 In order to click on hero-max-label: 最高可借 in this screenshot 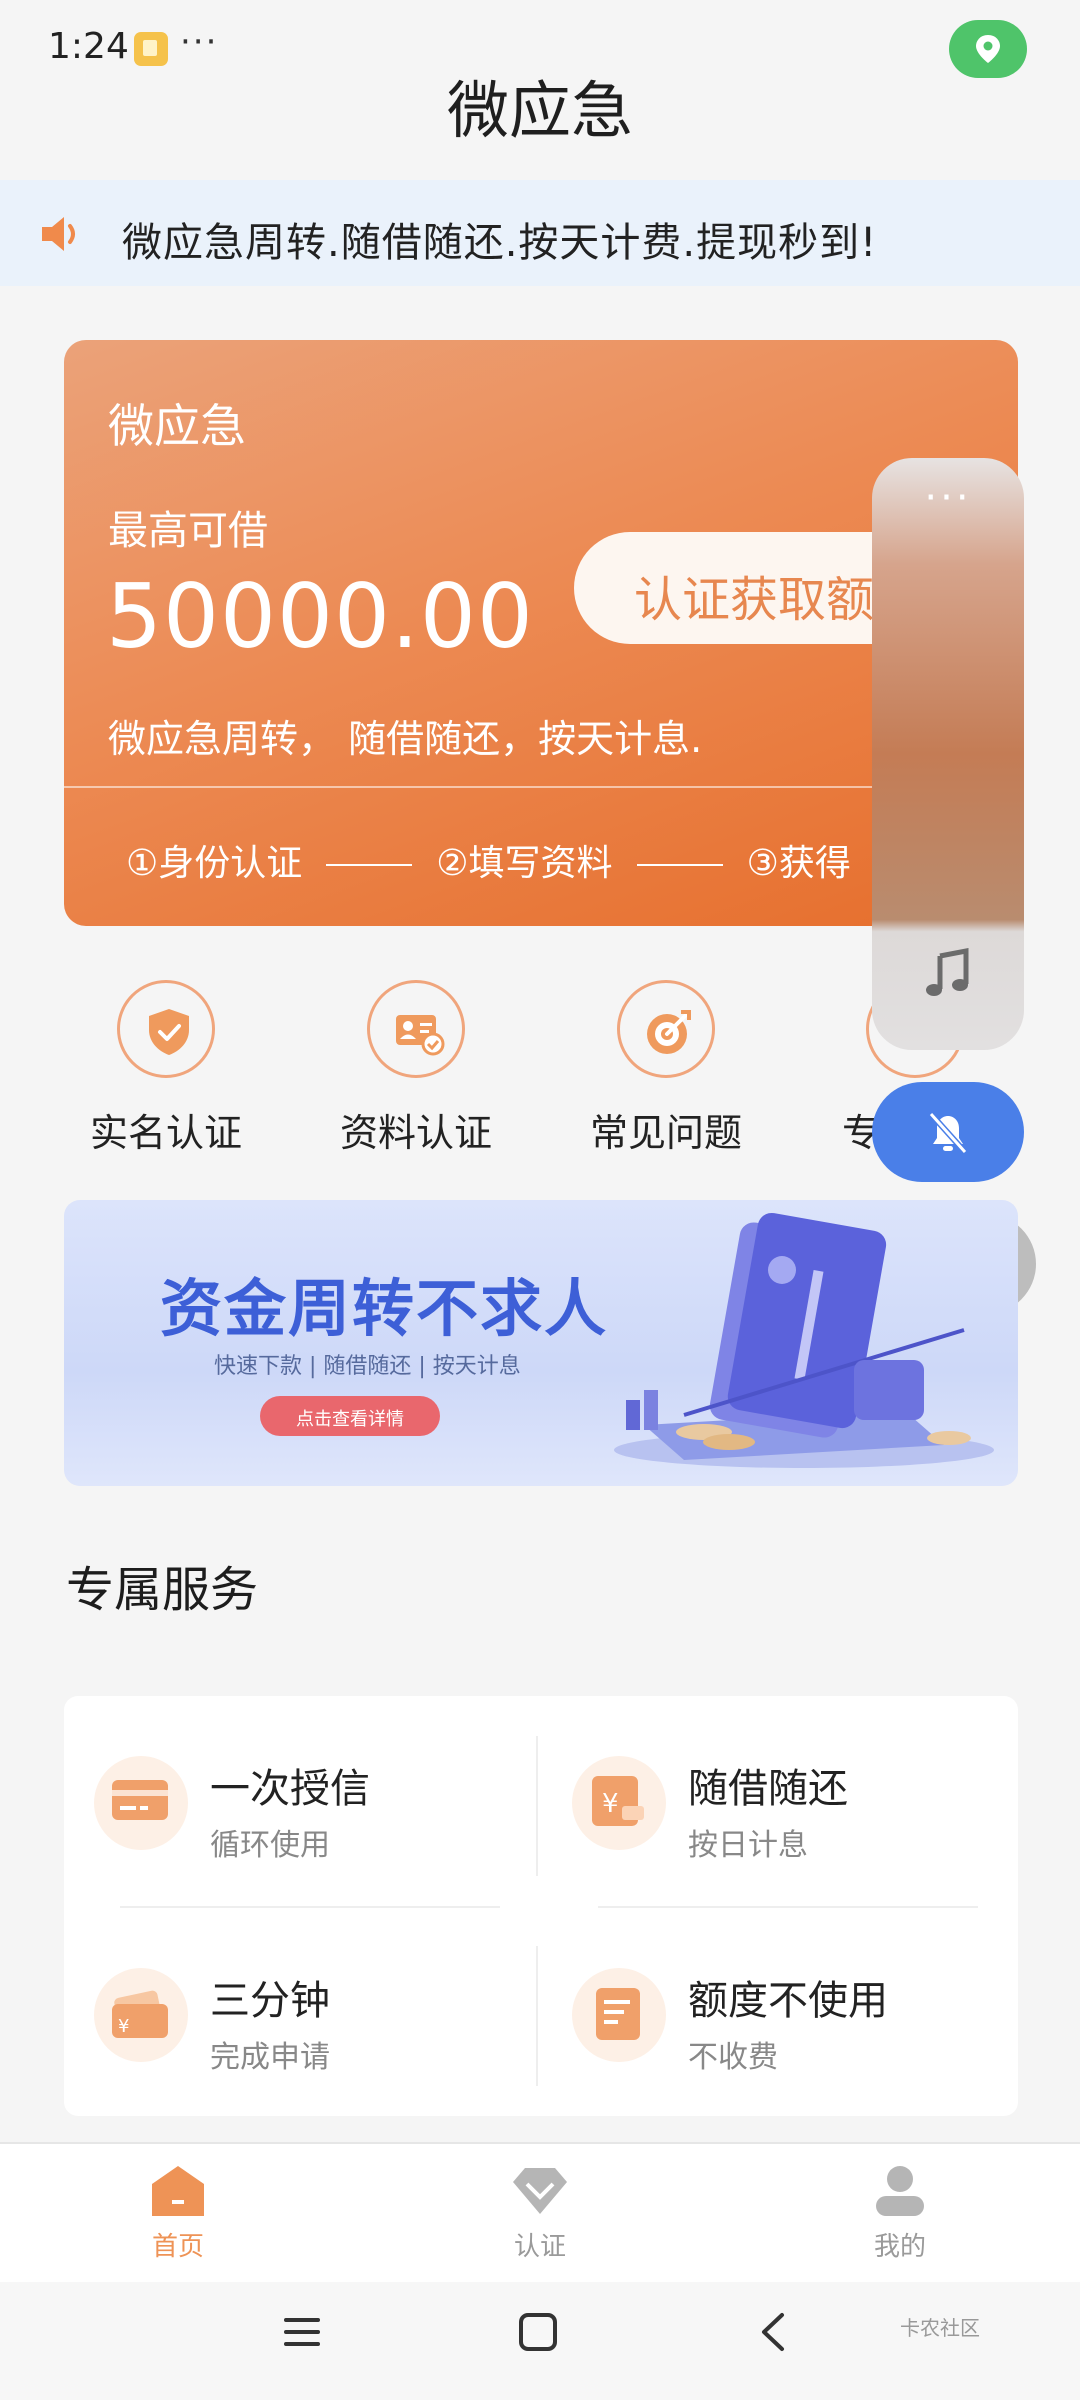, I will do `click(188, 531)`.